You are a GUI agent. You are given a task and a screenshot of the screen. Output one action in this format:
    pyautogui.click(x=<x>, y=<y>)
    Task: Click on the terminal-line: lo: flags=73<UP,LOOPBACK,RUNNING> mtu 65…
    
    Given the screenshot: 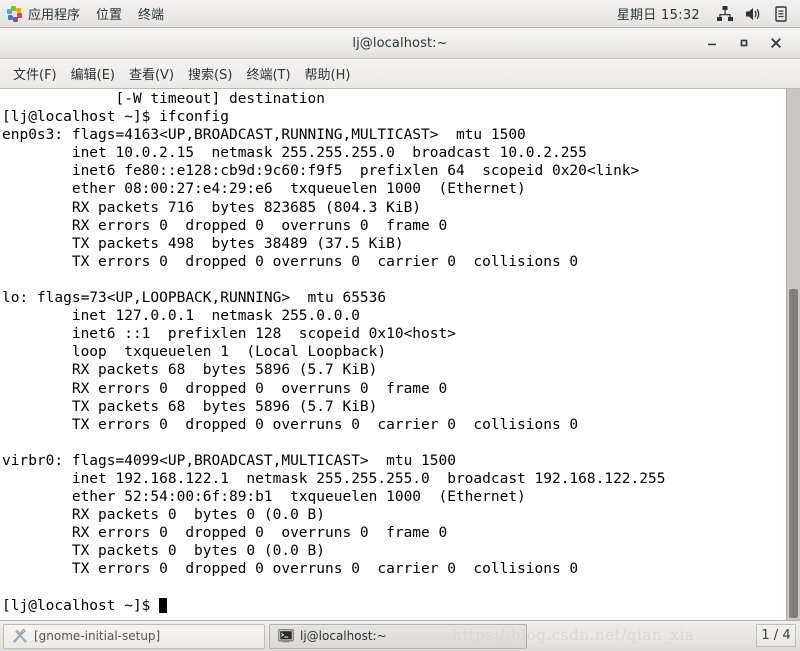 What is the action you would take?
    pyautogui.click(x=194, y=298)
    